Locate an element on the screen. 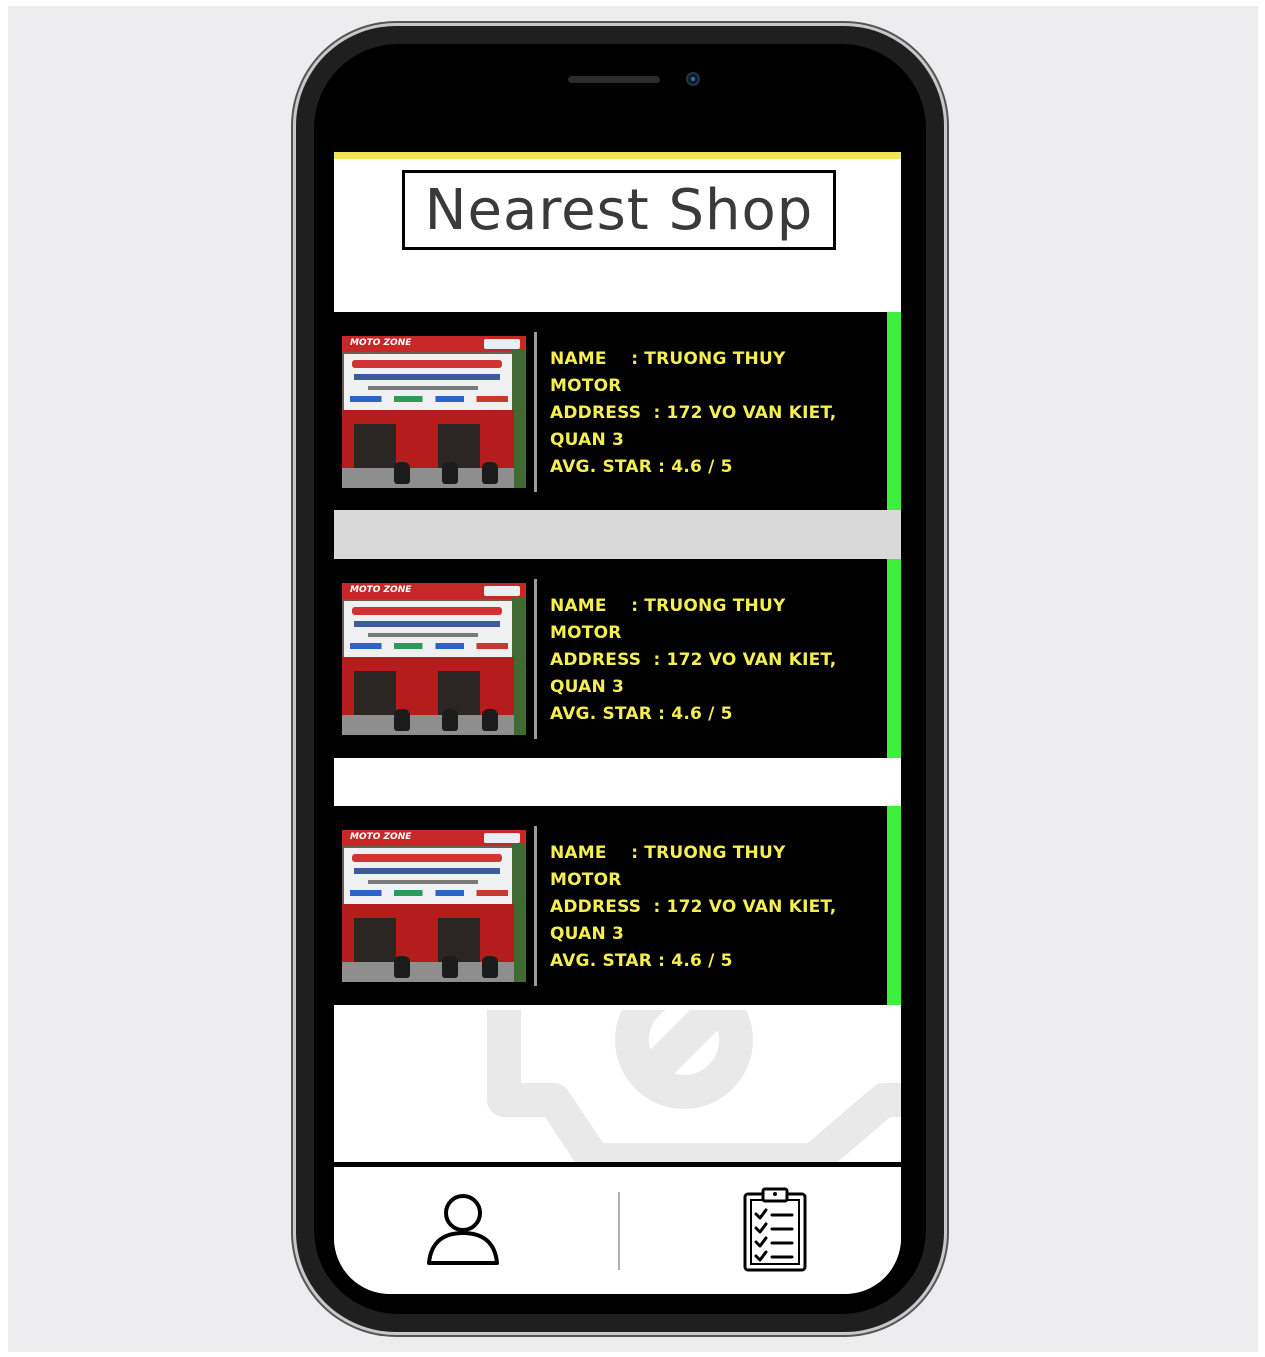 This screenshot has width=1265, height=1357. orders-nav-button is located at coordinates (775, 1229).